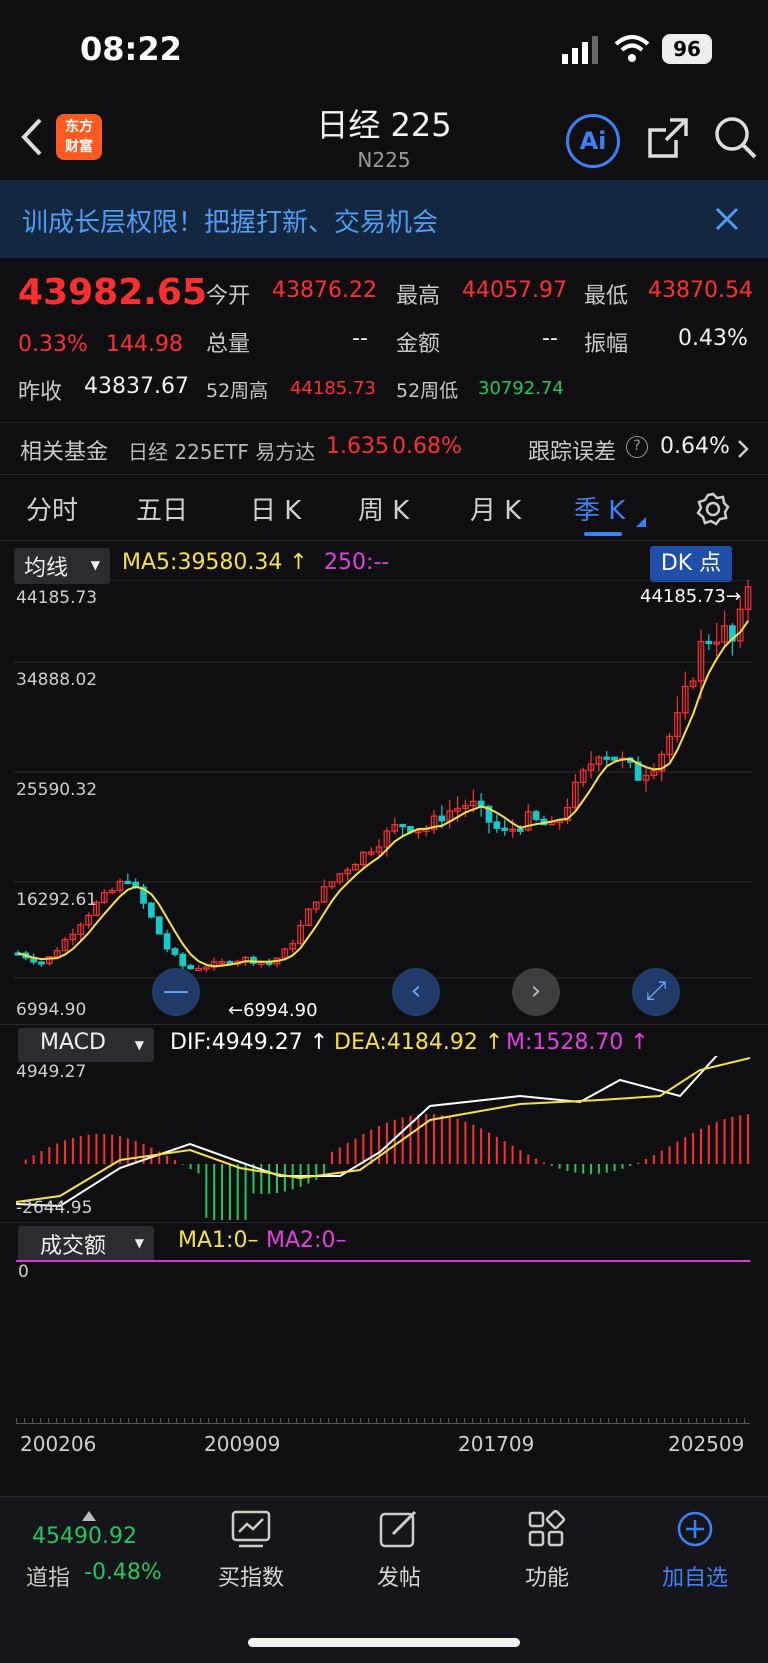 The width and height of the screenshot is (768, 1663). Describe the element at coordinates (230, 223) in the screenshot. I see `promo-banner-text: 训成长层权限！把握打新、交易机会` at that location.